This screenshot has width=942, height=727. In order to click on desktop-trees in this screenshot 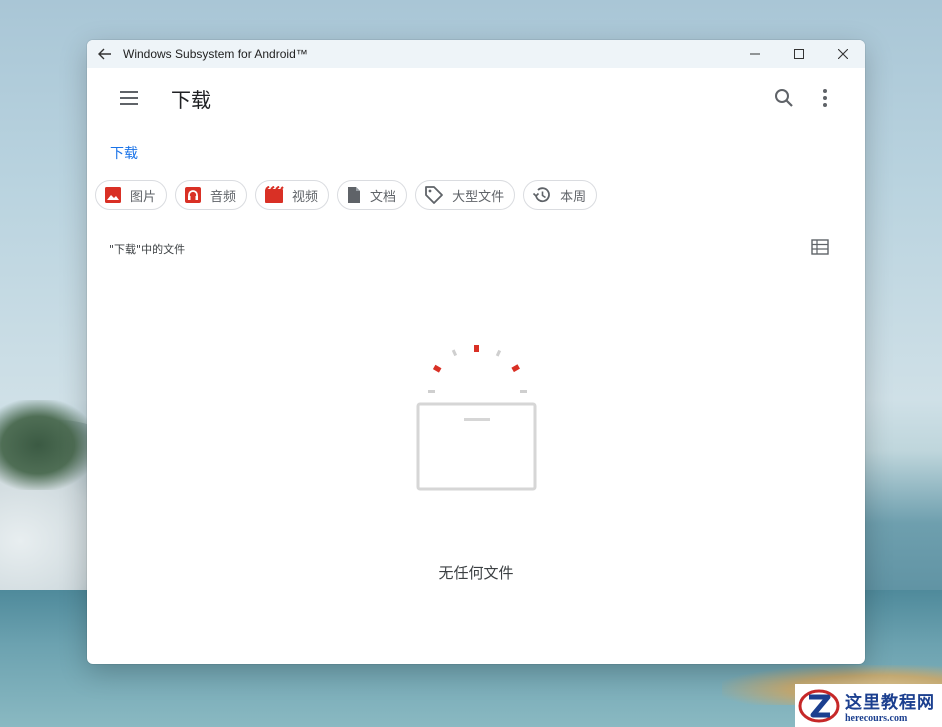, I will do `click(47, 445)`.